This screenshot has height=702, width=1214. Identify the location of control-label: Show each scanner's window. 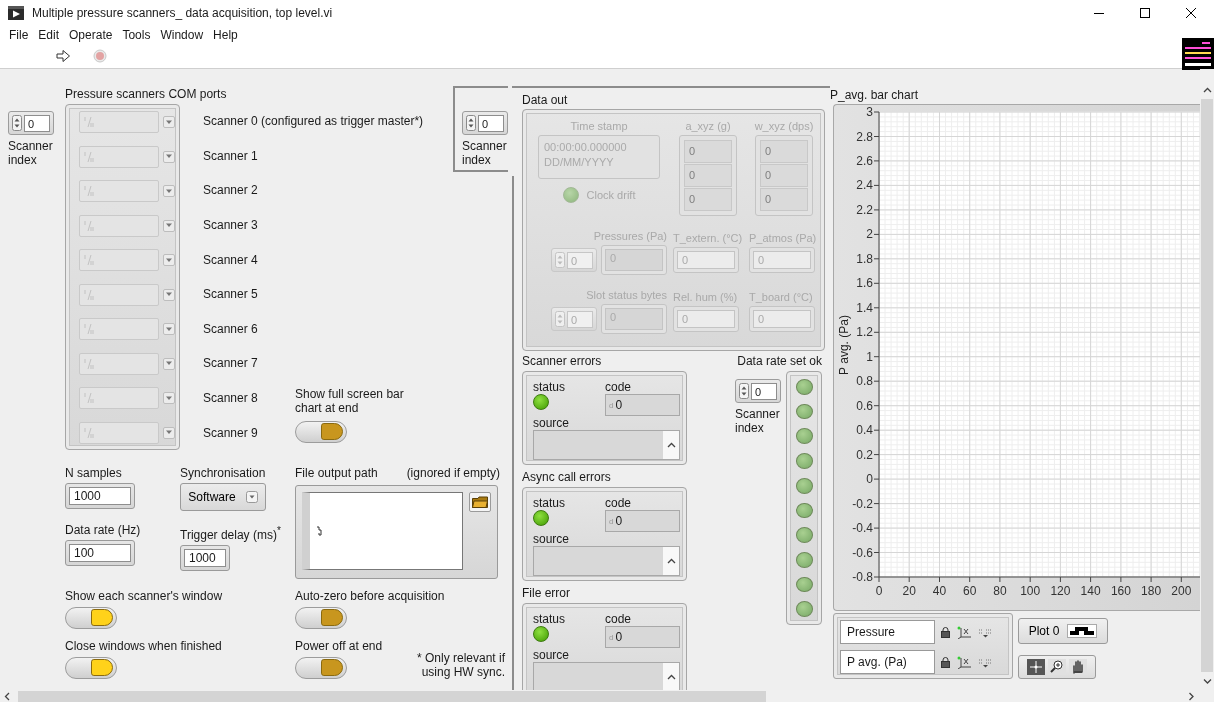
(144, 595).